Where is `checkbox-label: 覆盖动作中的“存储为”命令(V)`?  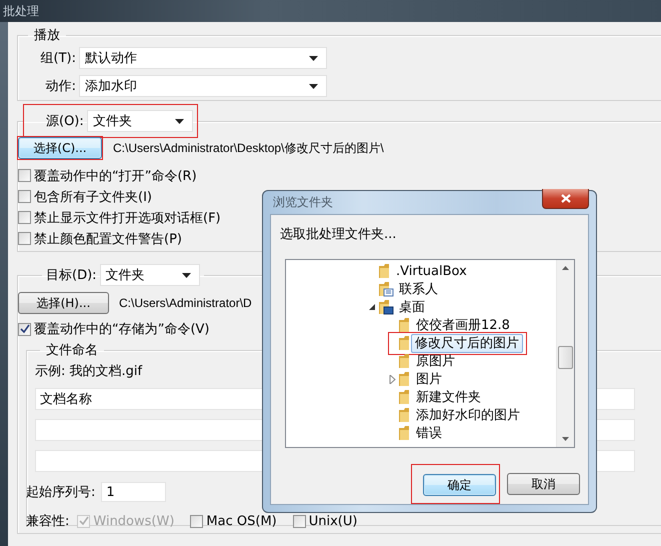
checkbox-label: 覆盖动作中的“存储为”命令(V) is located at coordinates (122, 329).